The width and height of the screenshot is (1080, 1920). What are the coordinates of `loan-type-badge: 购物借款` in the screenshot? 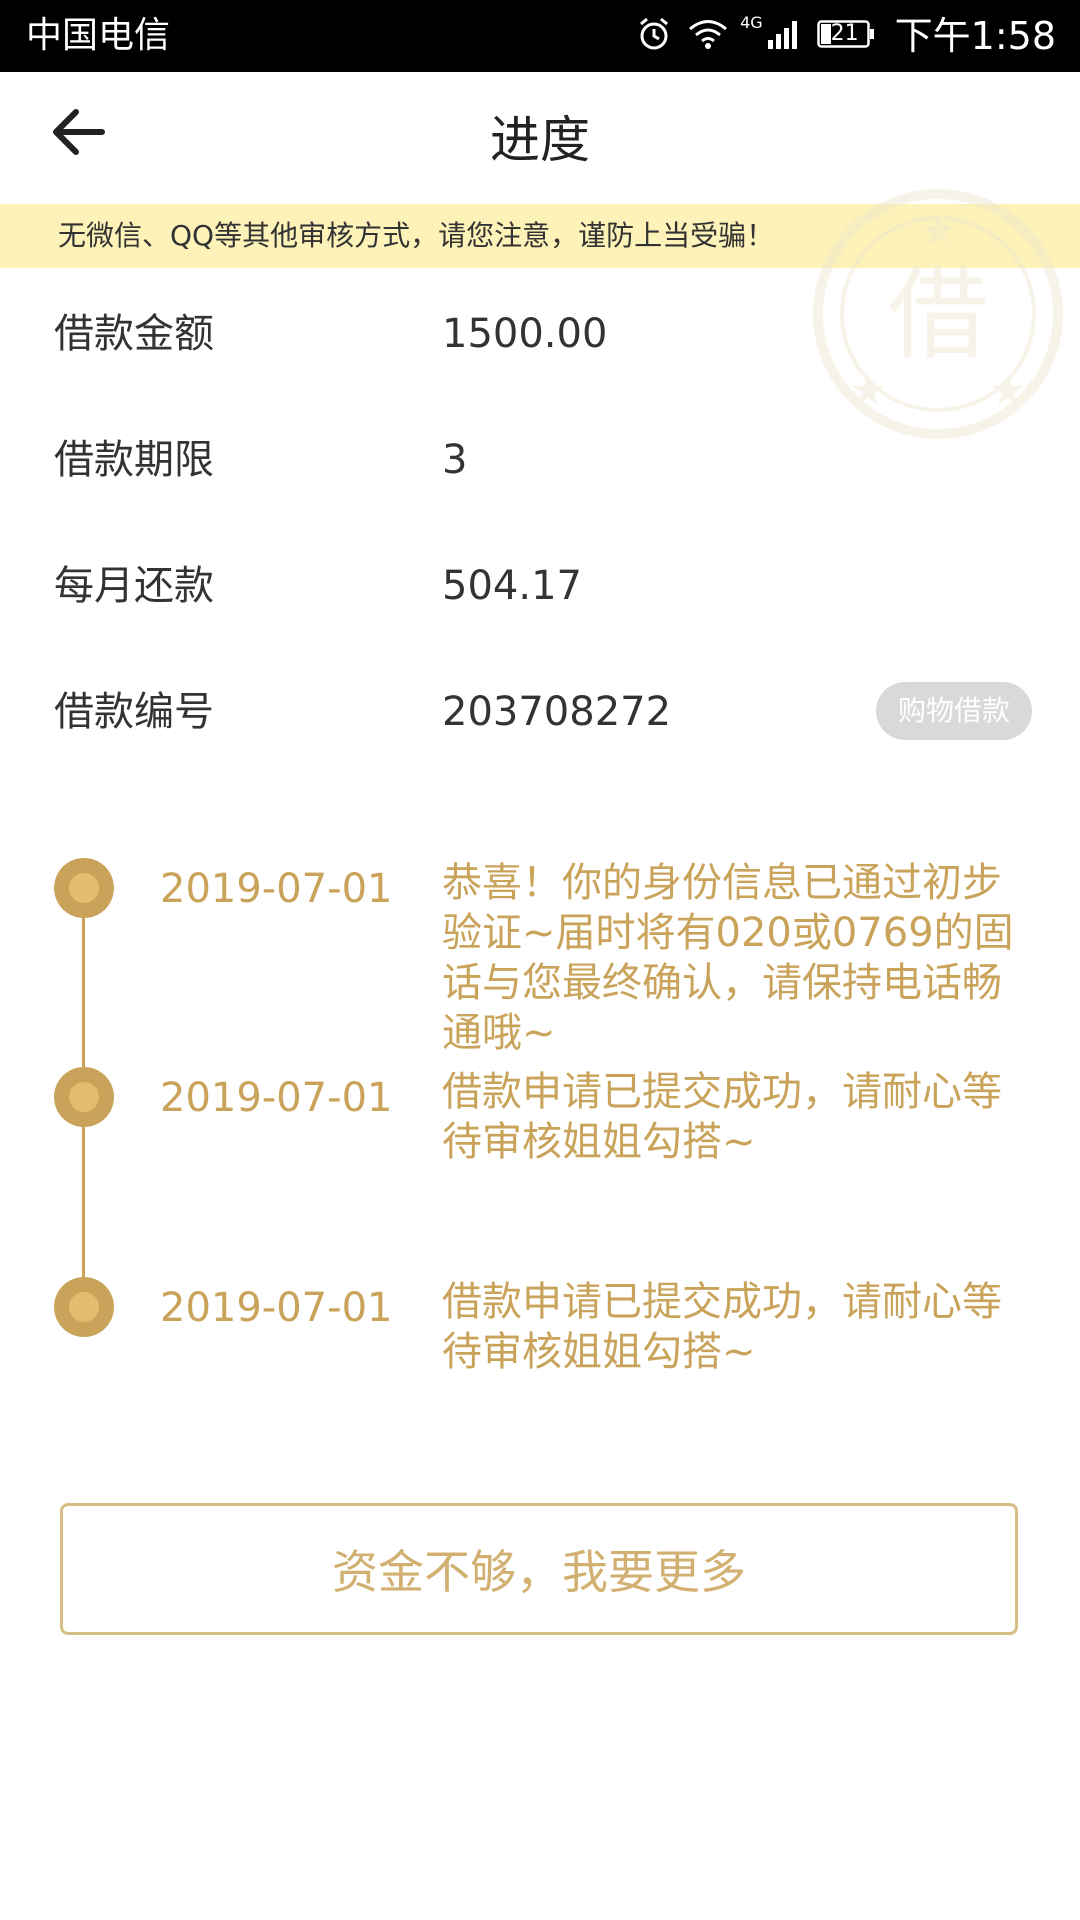 It's located at (954, 711).